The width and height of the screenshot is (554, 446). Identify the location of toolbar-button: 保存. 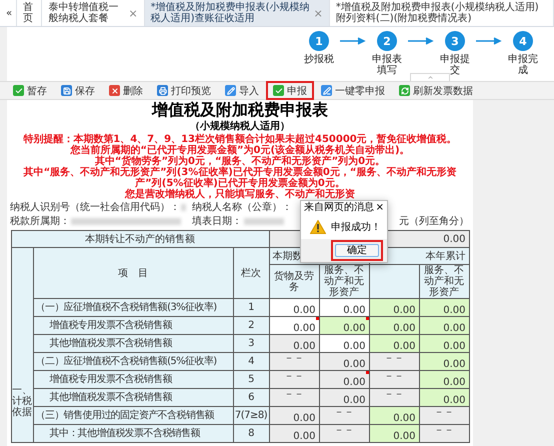
(78, 90).